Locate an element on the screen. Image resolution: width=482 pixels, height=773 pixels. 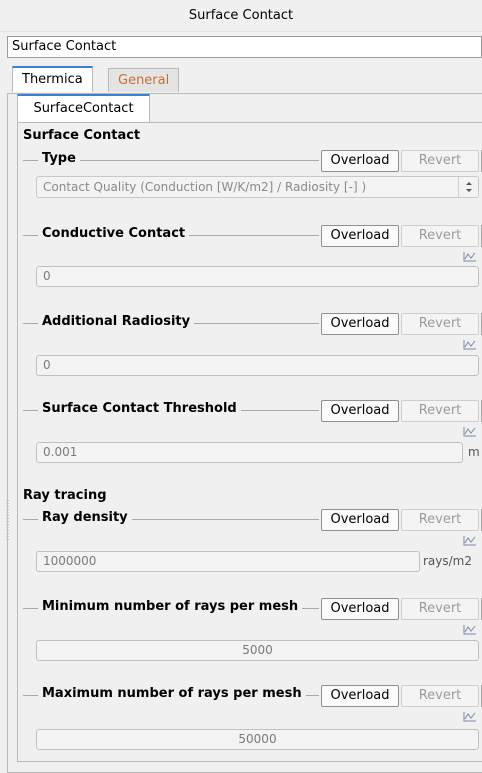
resize-grip is located at coordinates (7, 520).